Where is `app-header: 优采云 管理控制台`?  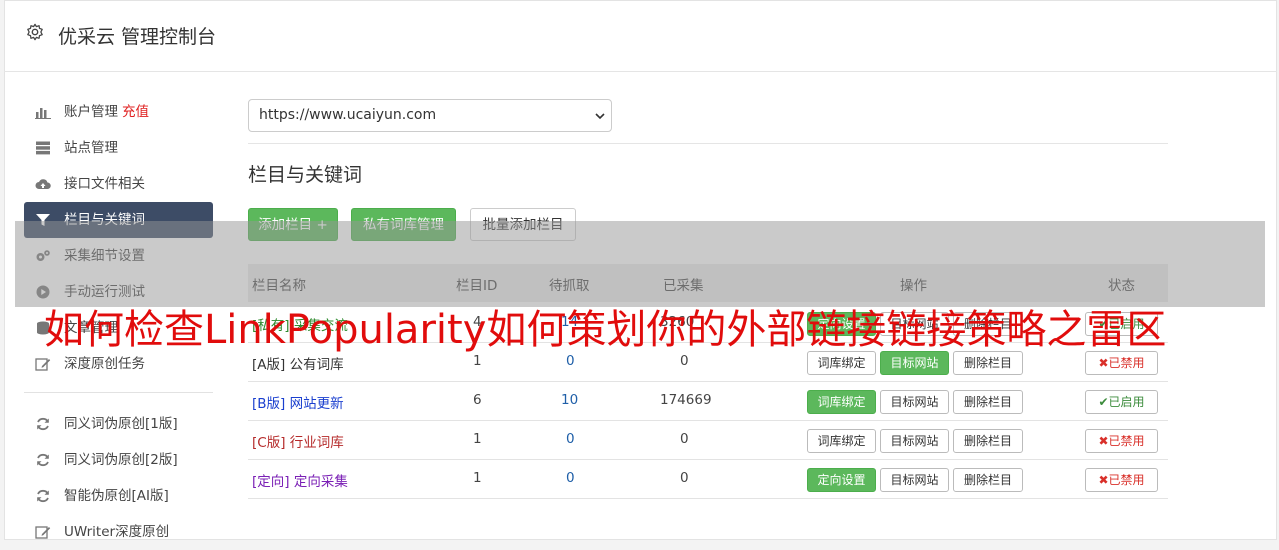 app-header: 优采云 管理控制台 is located at coordinates (640, 36).